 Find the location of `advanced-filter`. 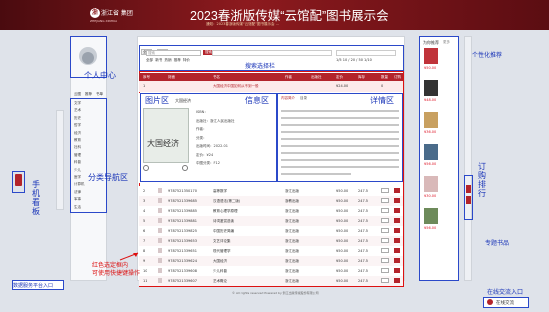

advanced-filter is located at coordinates (272, 53).